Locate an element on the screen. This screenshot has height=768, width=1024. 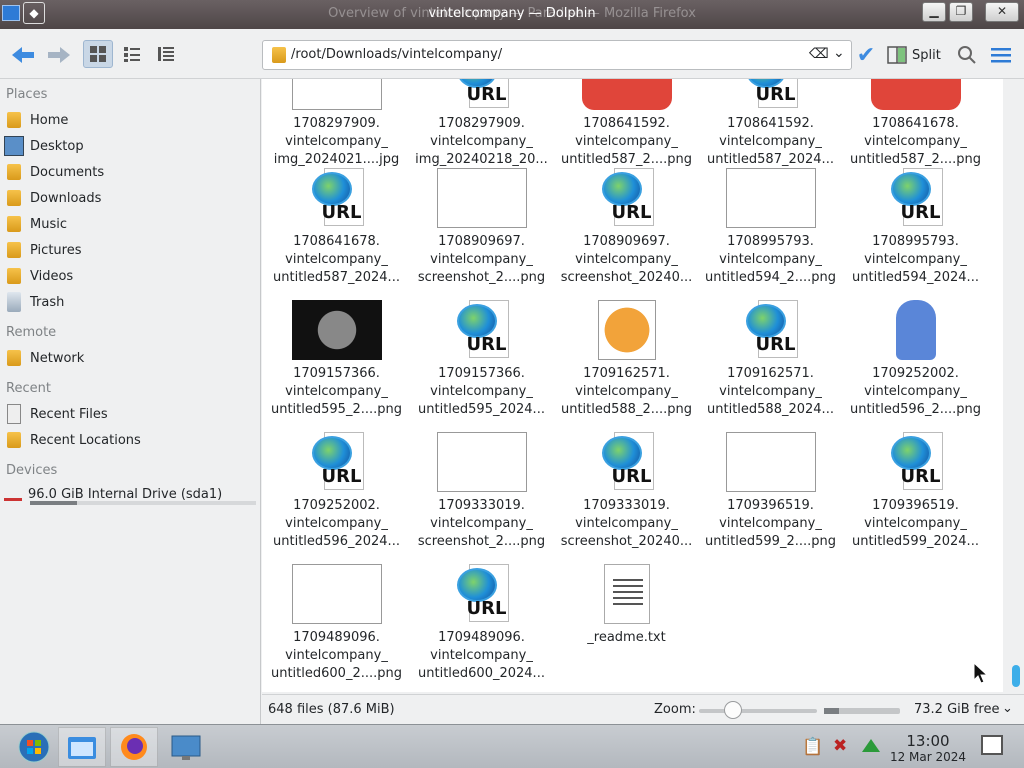
back-button is located at coordinates (24, 55).